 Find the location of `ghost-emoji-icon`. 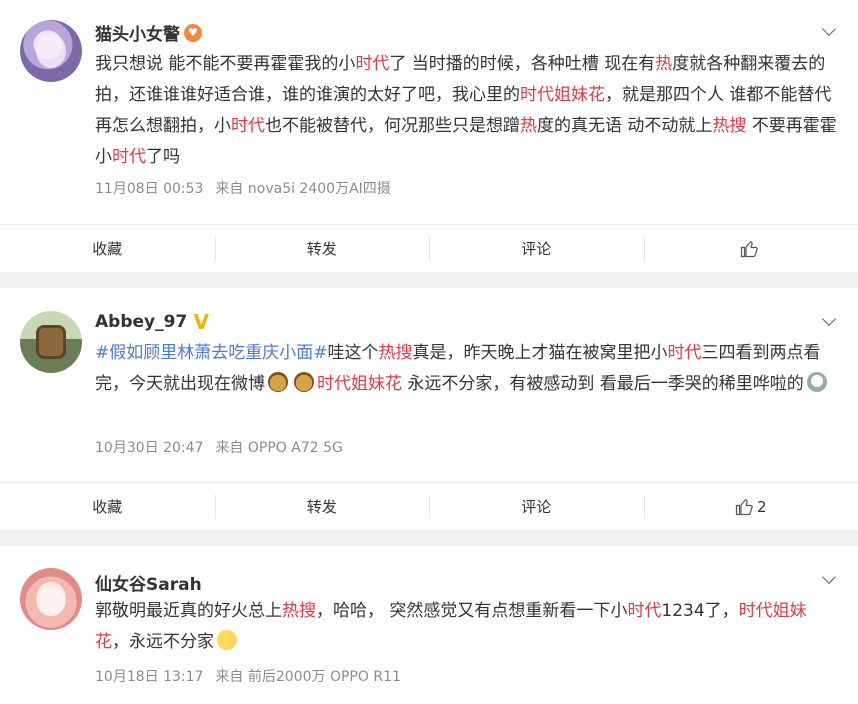

ghost-emoji-icon is located at coordinates (816, 382).